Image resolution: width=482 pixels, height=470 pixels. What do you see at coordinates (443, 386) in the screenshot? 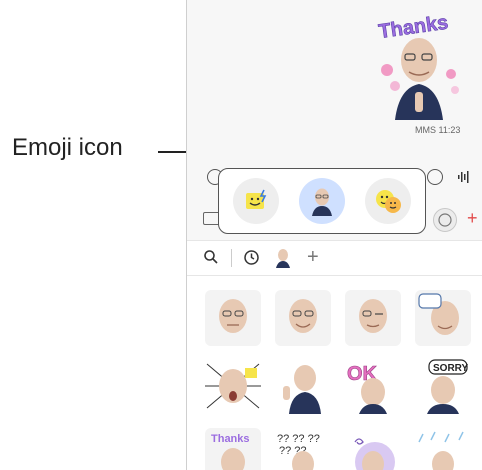
I see `sticker-avatar-sorry: SORRY` at bounding box center [443, 386].